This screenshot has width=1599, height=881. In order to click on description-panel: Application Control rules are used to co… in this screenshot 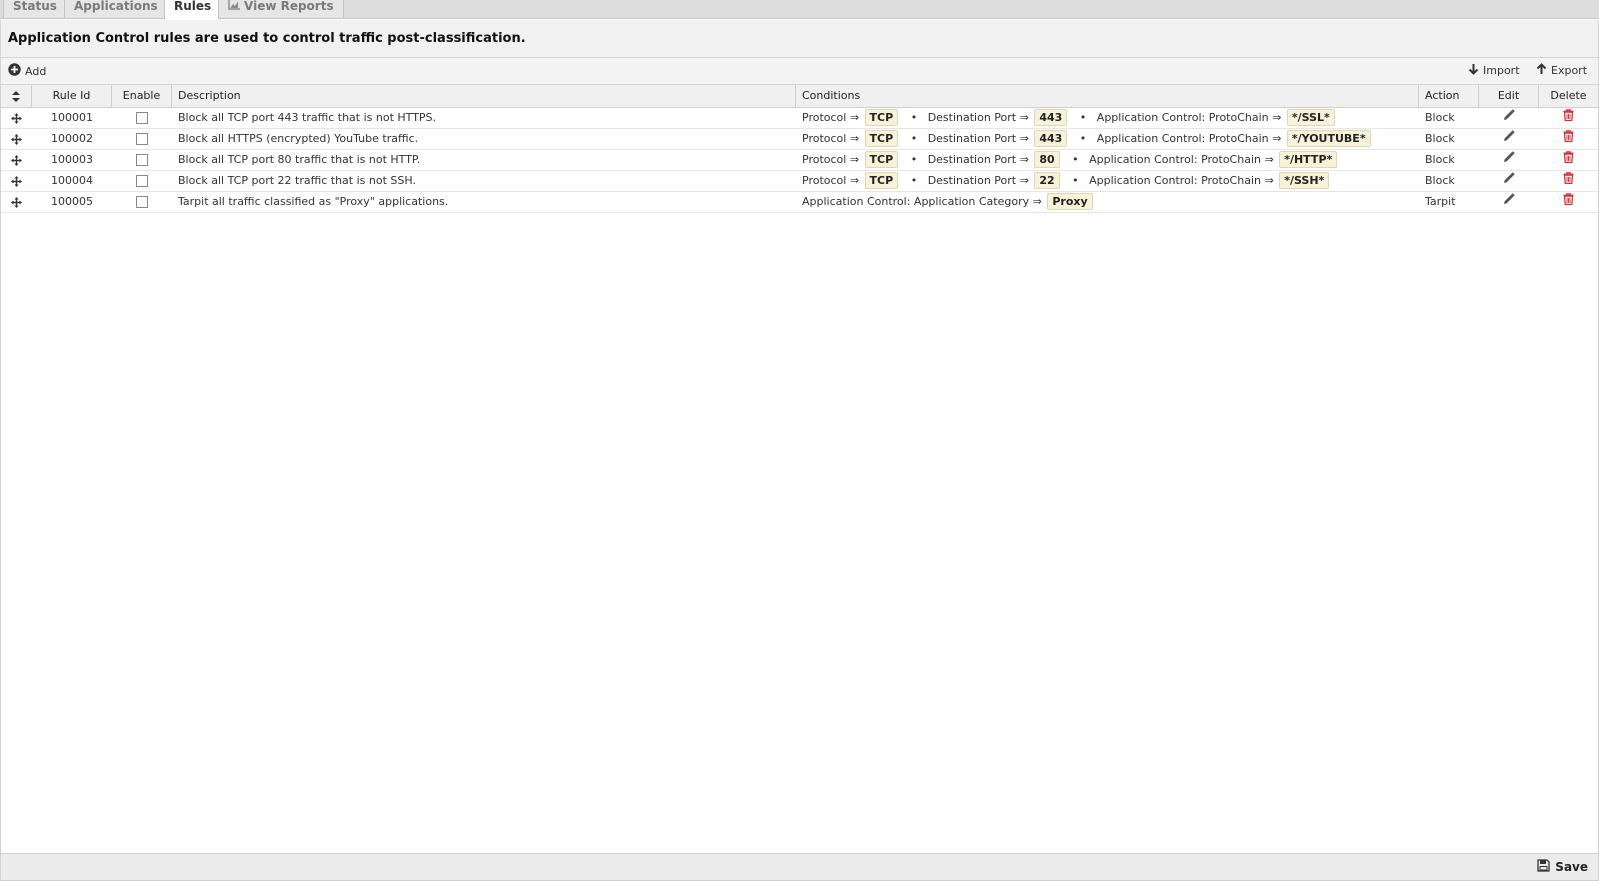, I will do `click(799, 39)`.